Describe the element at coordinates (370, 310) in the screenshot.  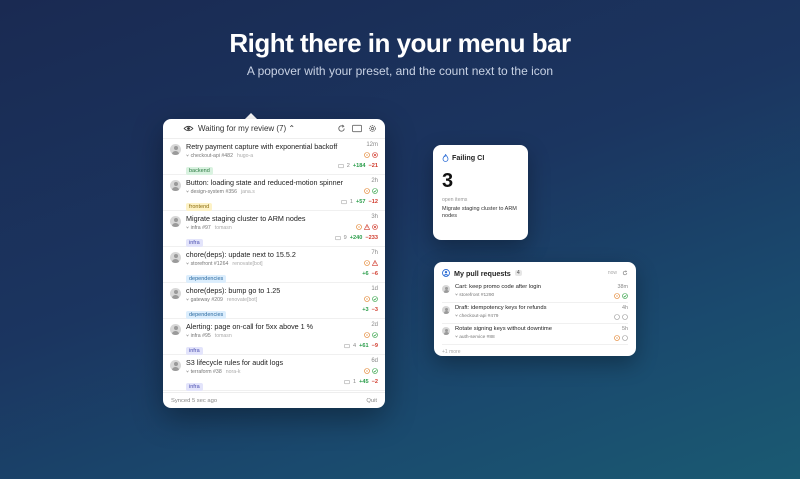
I see `pr-stats: +3 −3` at that location.